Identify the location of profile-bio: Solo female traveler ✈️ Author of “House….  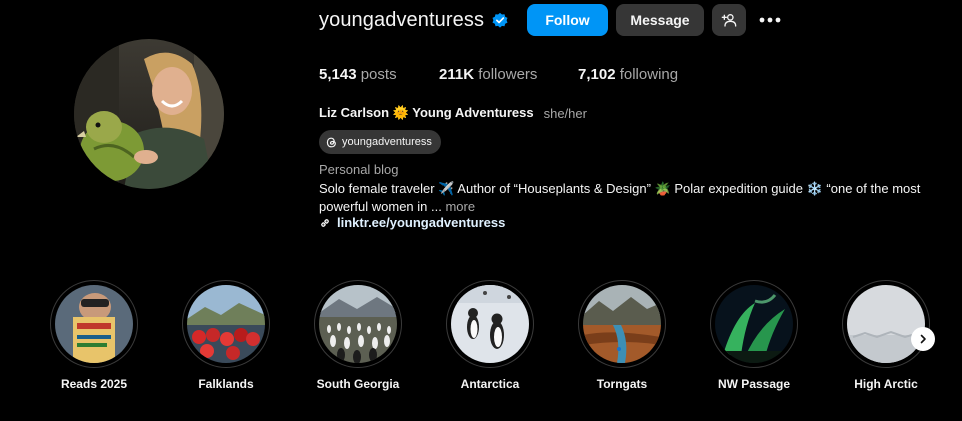
(634, 198).